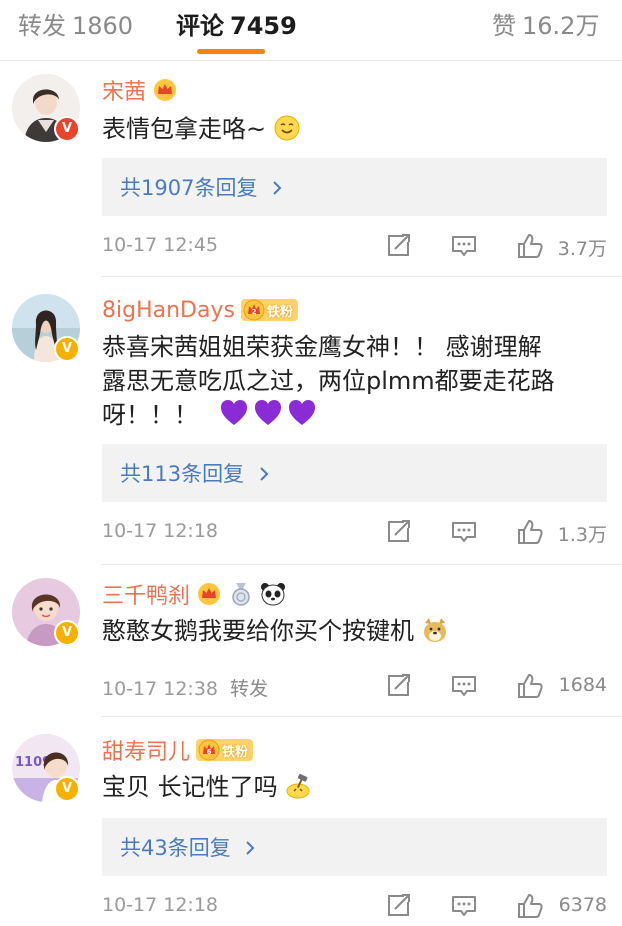 Image resolution: width=622 pixels, height=926 pixels. Describe the element at coordinates (354, 187) in the screenshot. I see `replies-link: 共1907条回复` at that location.